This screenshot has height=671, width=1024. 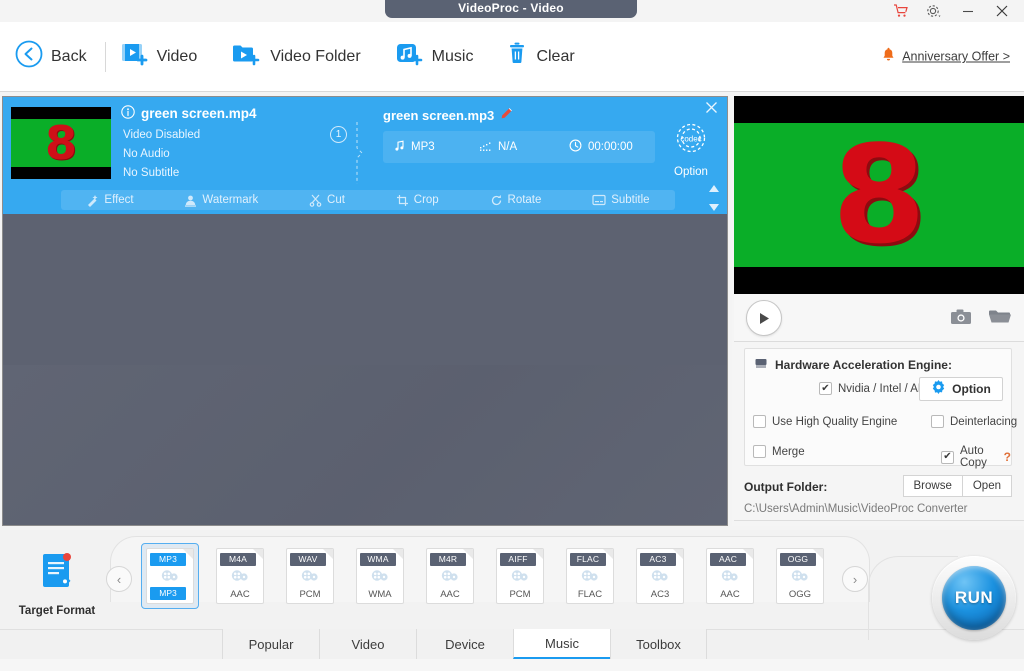 What do you see at coordinates (728, 559) in the screenshot?
I see `format-name-label: AAC` at bounding box center [728, 559].